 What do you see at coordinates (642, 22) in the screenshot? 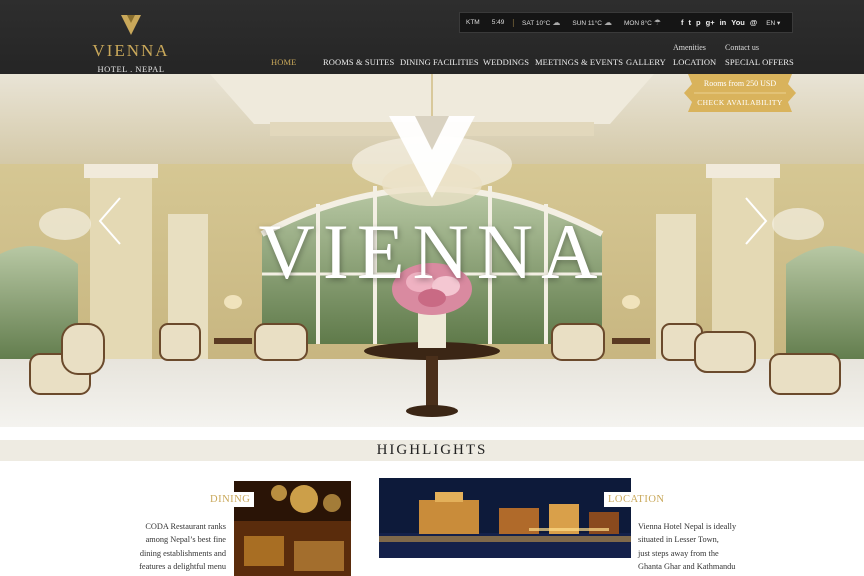
I see `forecast-day-3: MON 8°C ☂` at bounding box center [642, 22].